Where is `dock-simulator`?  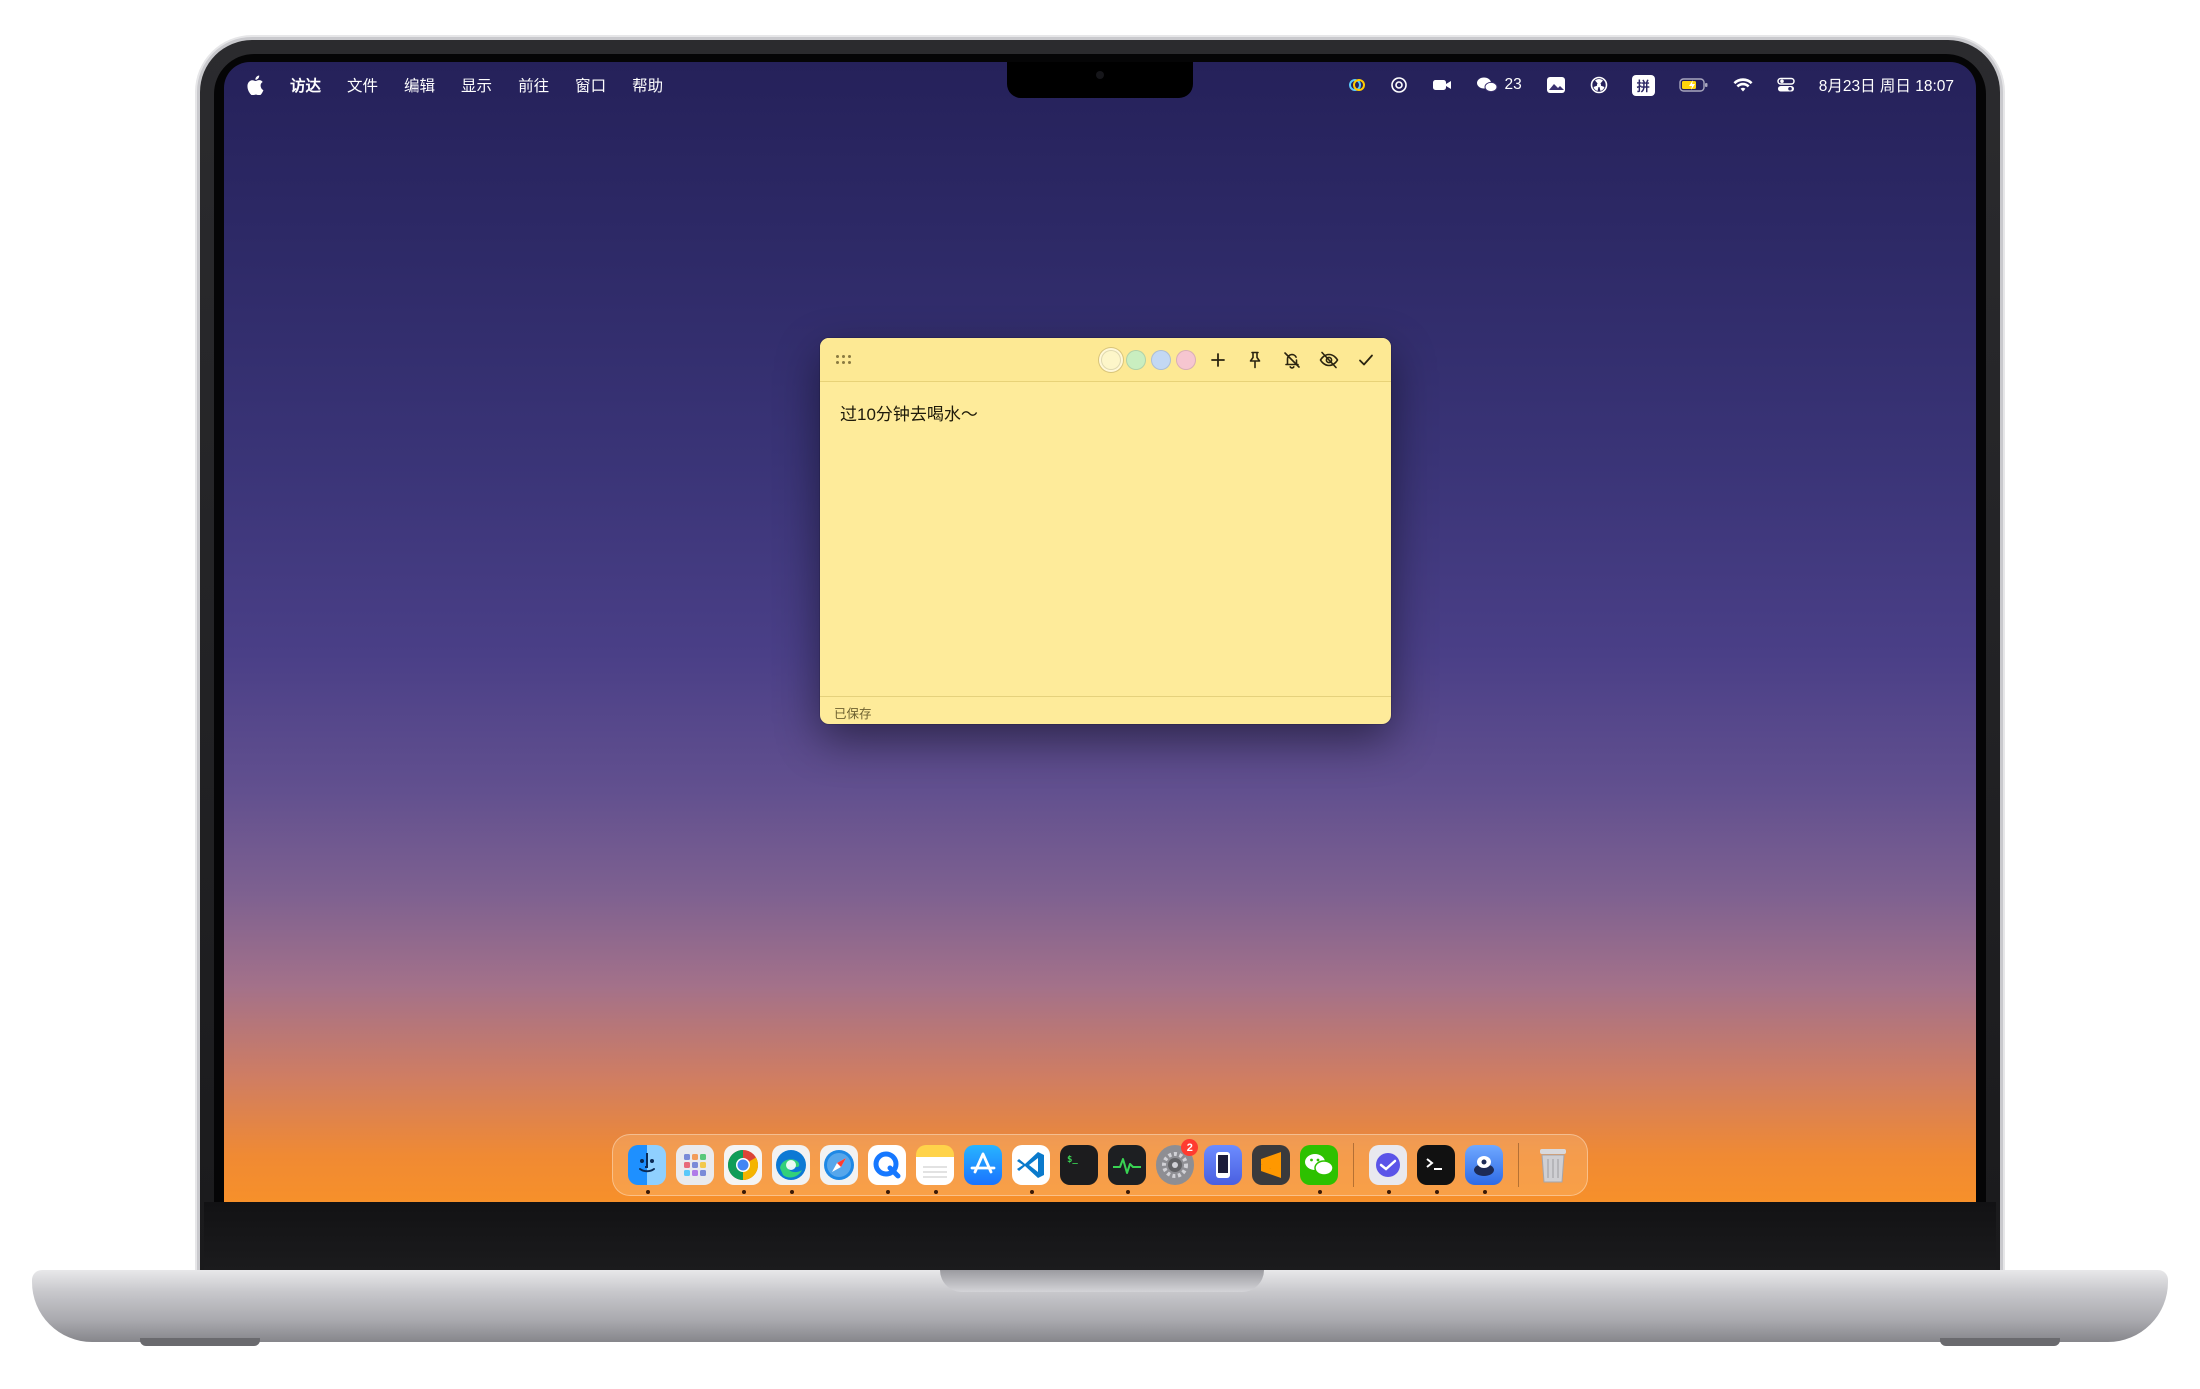 dock-simulator is located at coordinates (1223, 1165).